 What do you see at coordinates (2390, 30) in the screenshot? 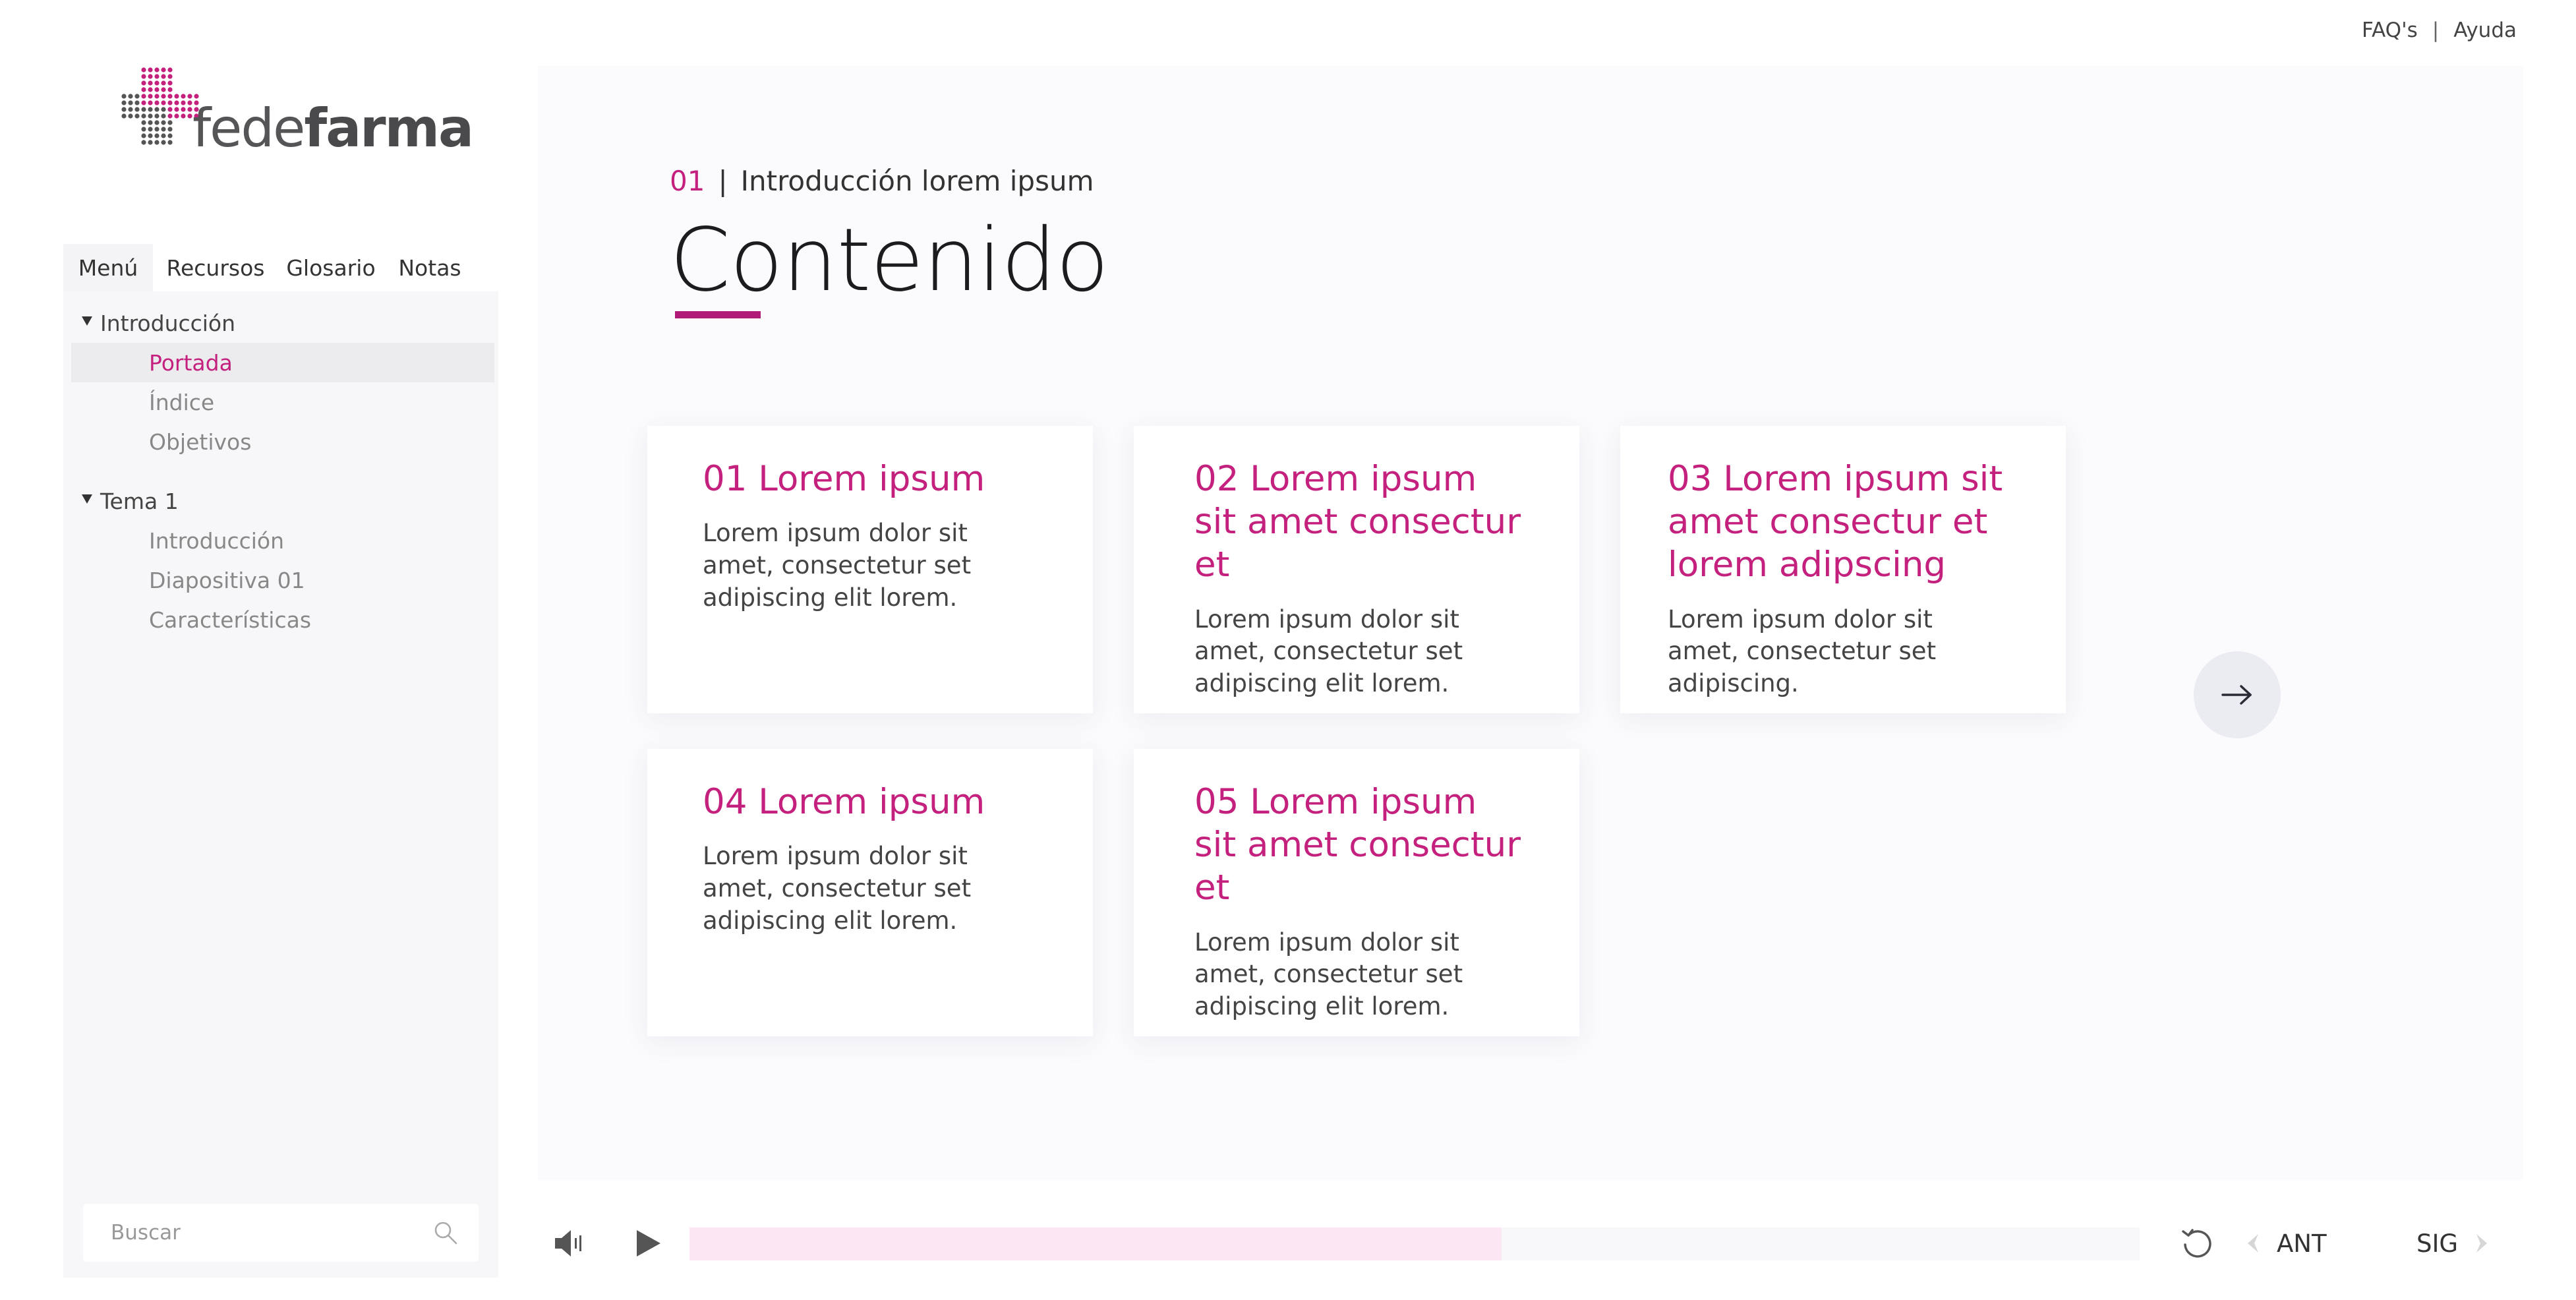
I see `faqs-link: FAQ's` at bounding box center [2390, 30].